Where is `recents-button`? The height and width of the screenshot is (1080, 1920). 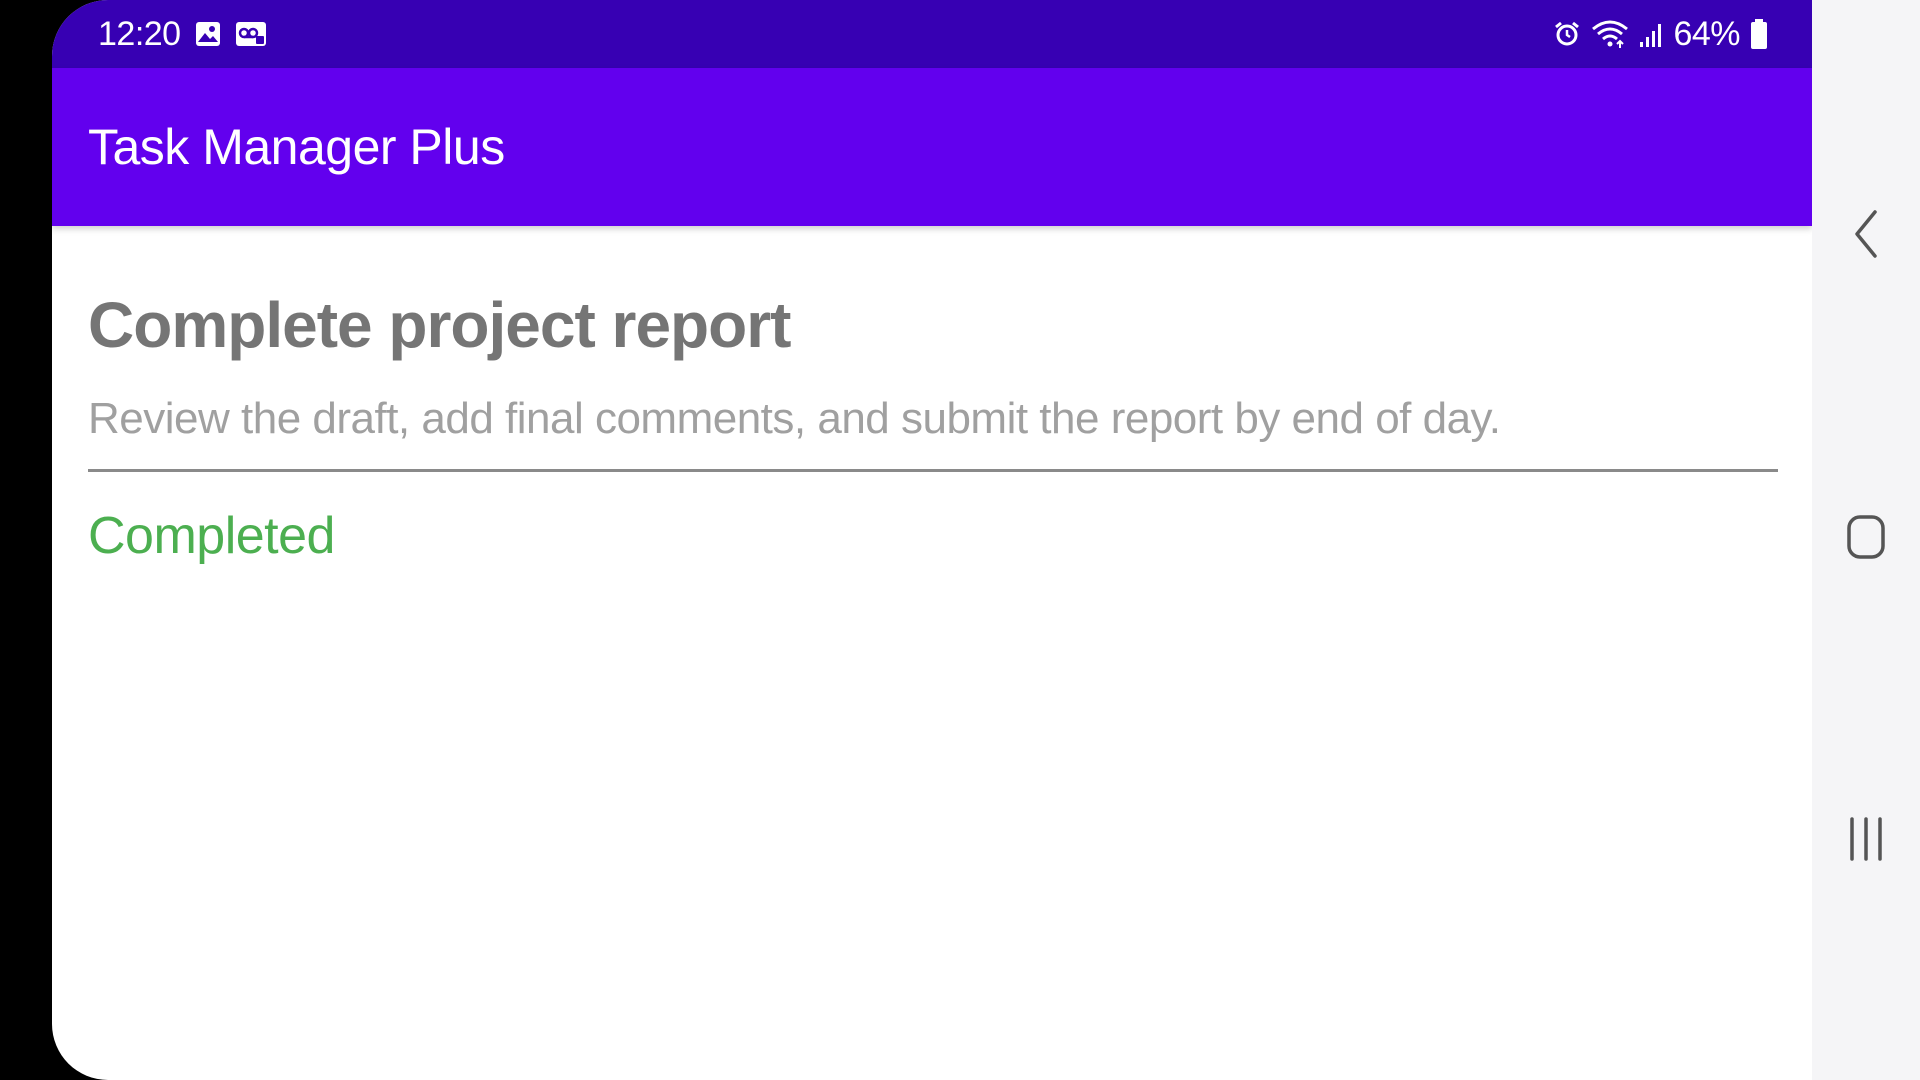
recents-button is located at coordinates (1866, 841).